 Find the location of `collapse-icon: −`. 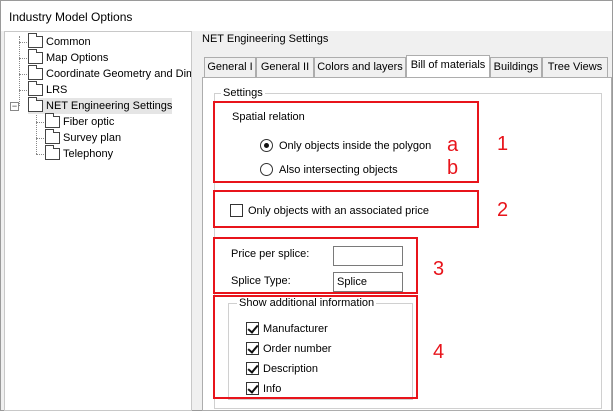

collapse-icon: − is located at coordinates (14, 106).